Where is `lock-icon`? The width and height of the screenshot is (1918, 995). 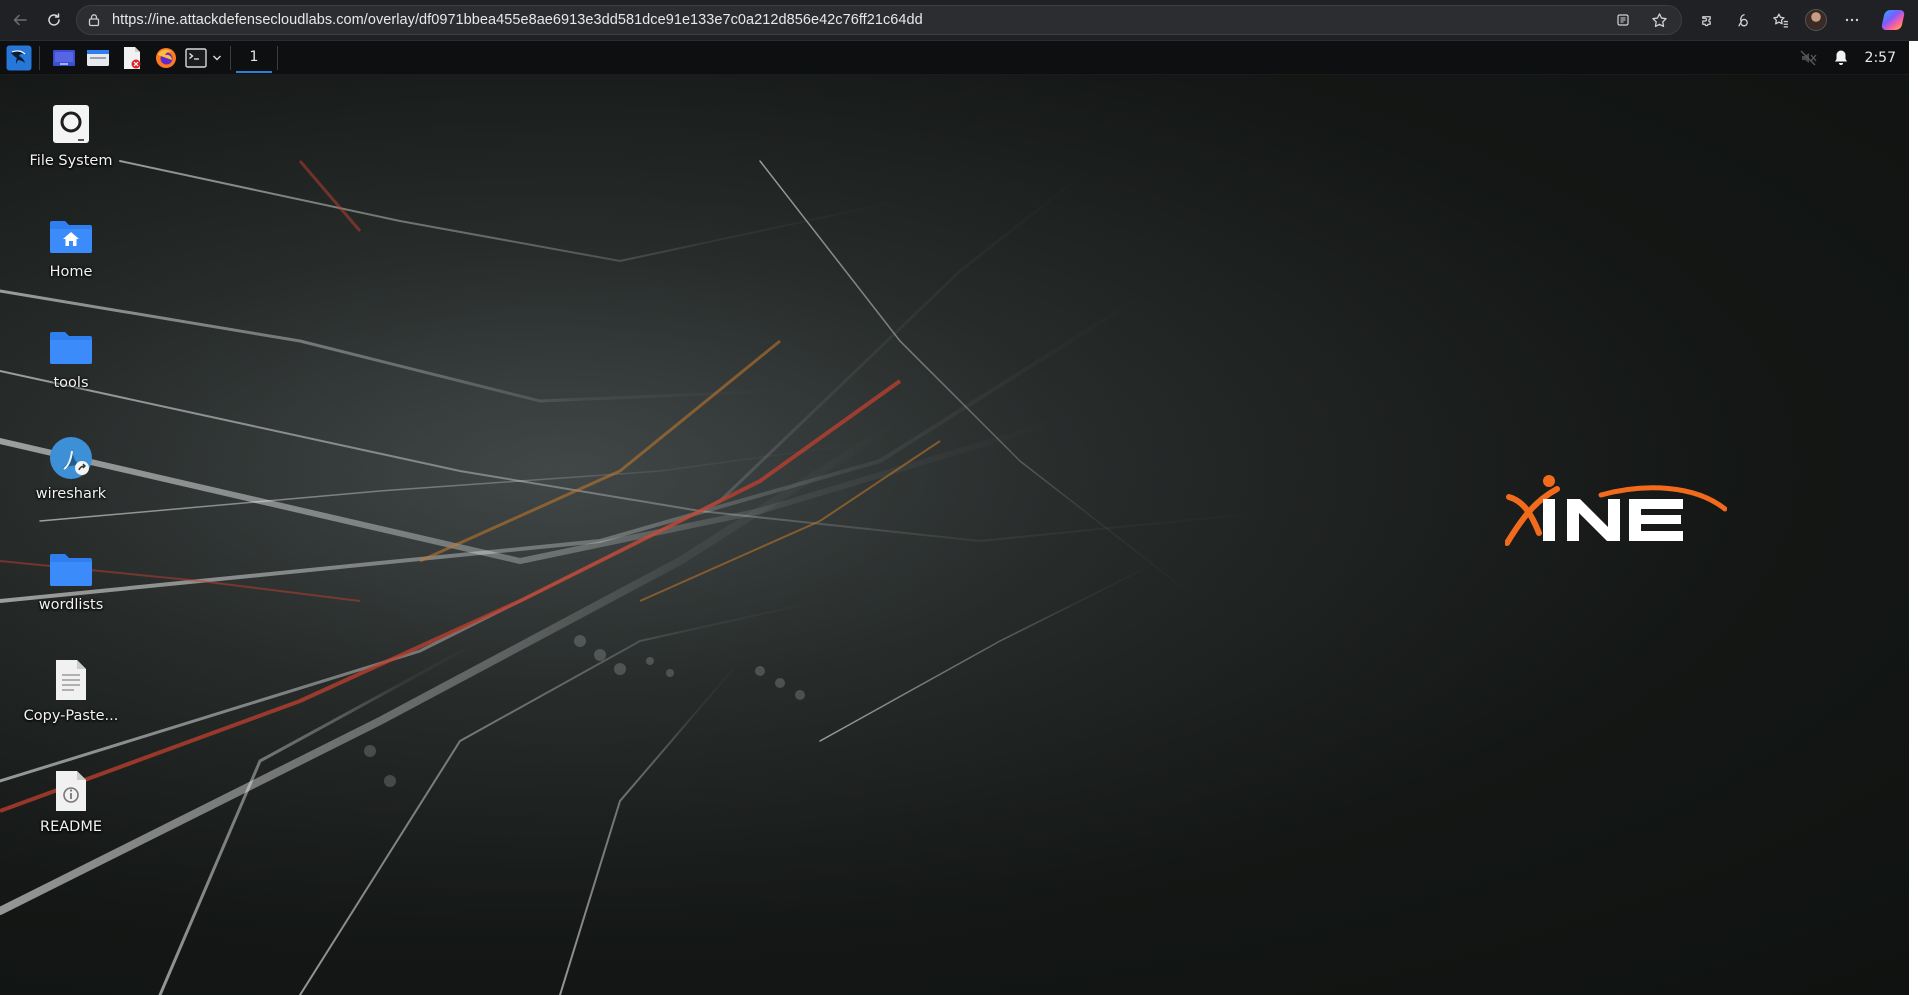 lock-icon is located at coordinates (95, 20).